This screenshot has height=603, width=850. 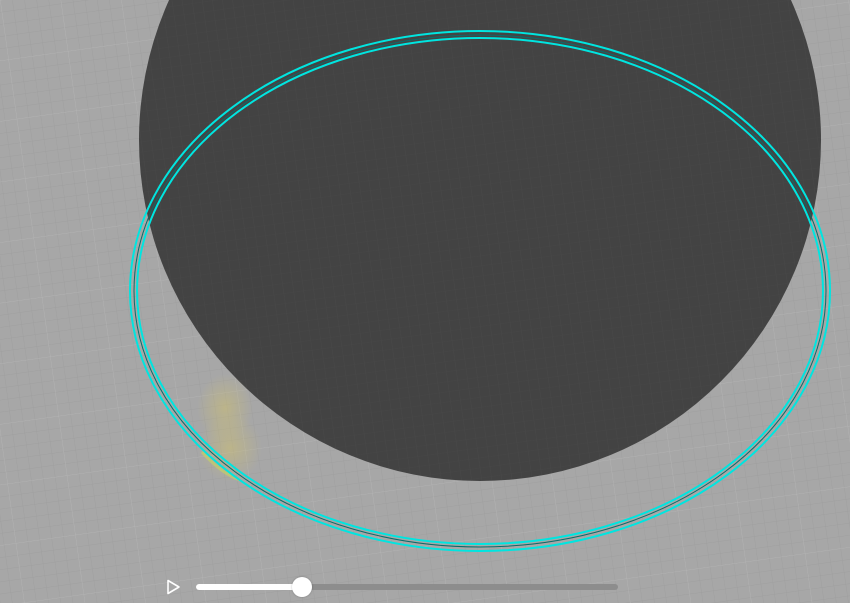 What do you see at coordinates (407, 587) in the screenshot?
I see `timeline-slider` at bounding box center [407, 587].